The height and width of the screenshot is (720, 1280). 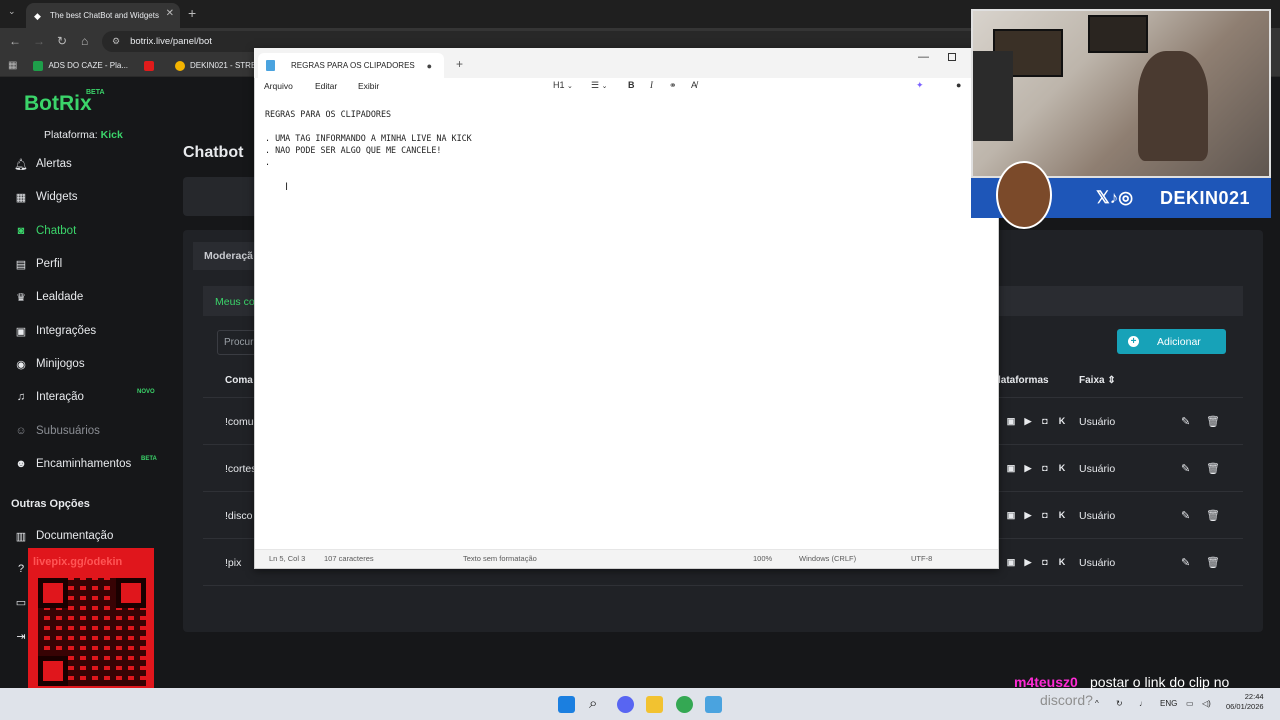 I want to click on trovo-icon: ◘, so click(x=1045, y=562).